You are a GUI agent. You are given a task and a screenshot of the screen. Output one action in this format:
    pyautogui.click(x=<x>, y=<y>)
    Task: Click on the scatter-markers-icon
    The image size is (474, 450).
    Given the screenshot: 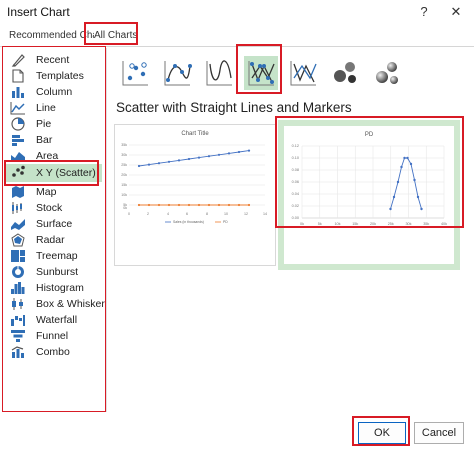 What is the action you would take?
    pyautogui.click(x=135, y=73)
    